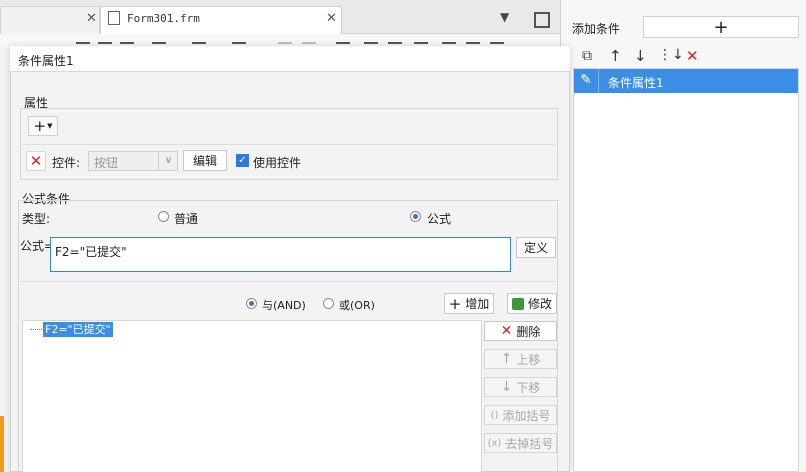  What do you see at coordinates (542, 20) in the screenshot?
I see `panel-layout-icon` at bounding box center [542, 20].